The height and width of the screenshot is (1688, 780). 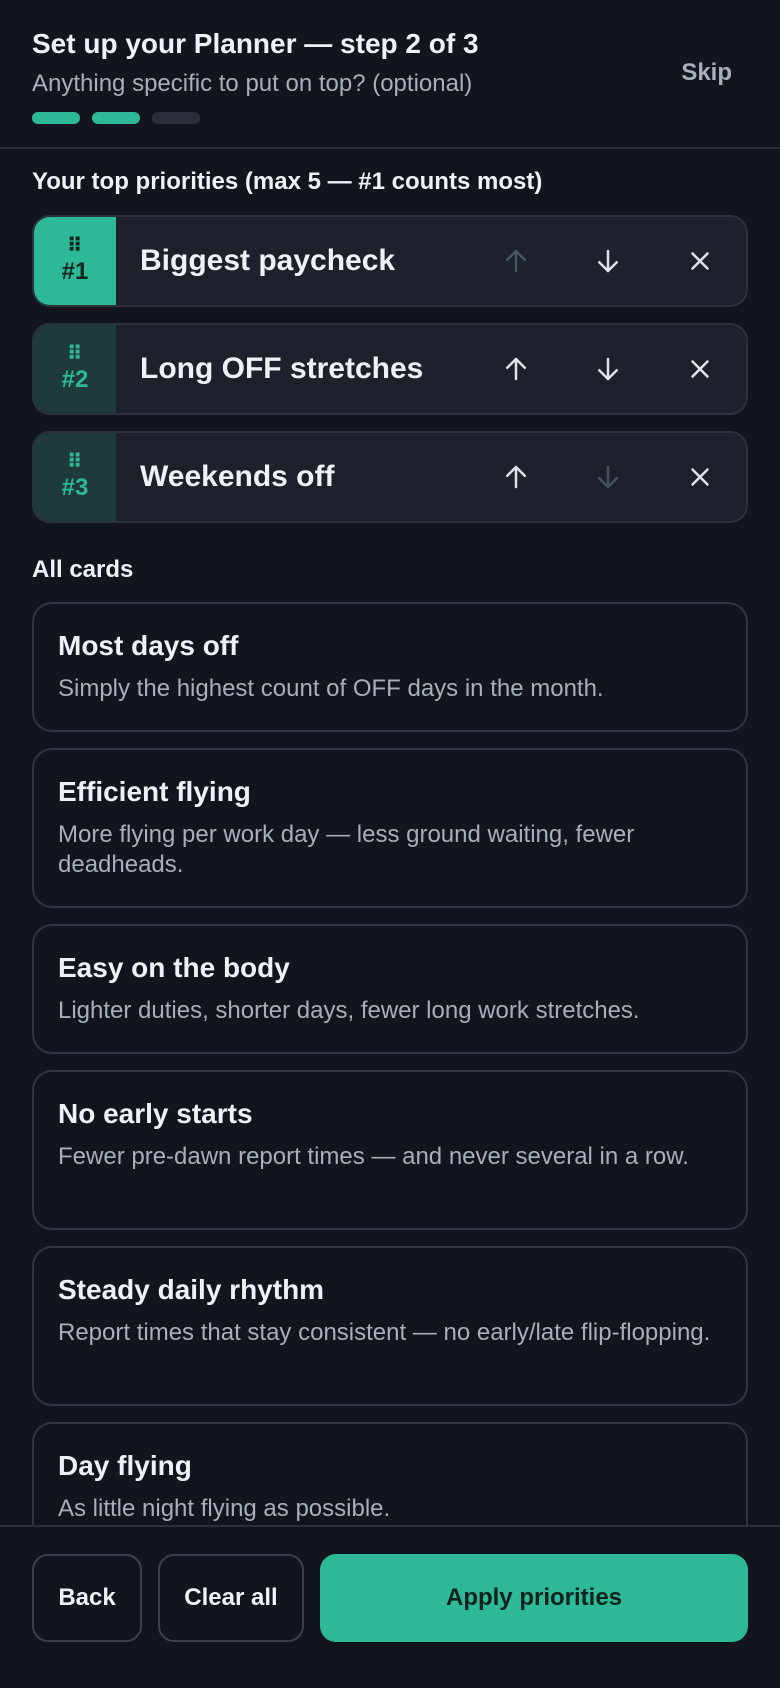 I want to click on back-button: Back, so click(x=87, y=1598).